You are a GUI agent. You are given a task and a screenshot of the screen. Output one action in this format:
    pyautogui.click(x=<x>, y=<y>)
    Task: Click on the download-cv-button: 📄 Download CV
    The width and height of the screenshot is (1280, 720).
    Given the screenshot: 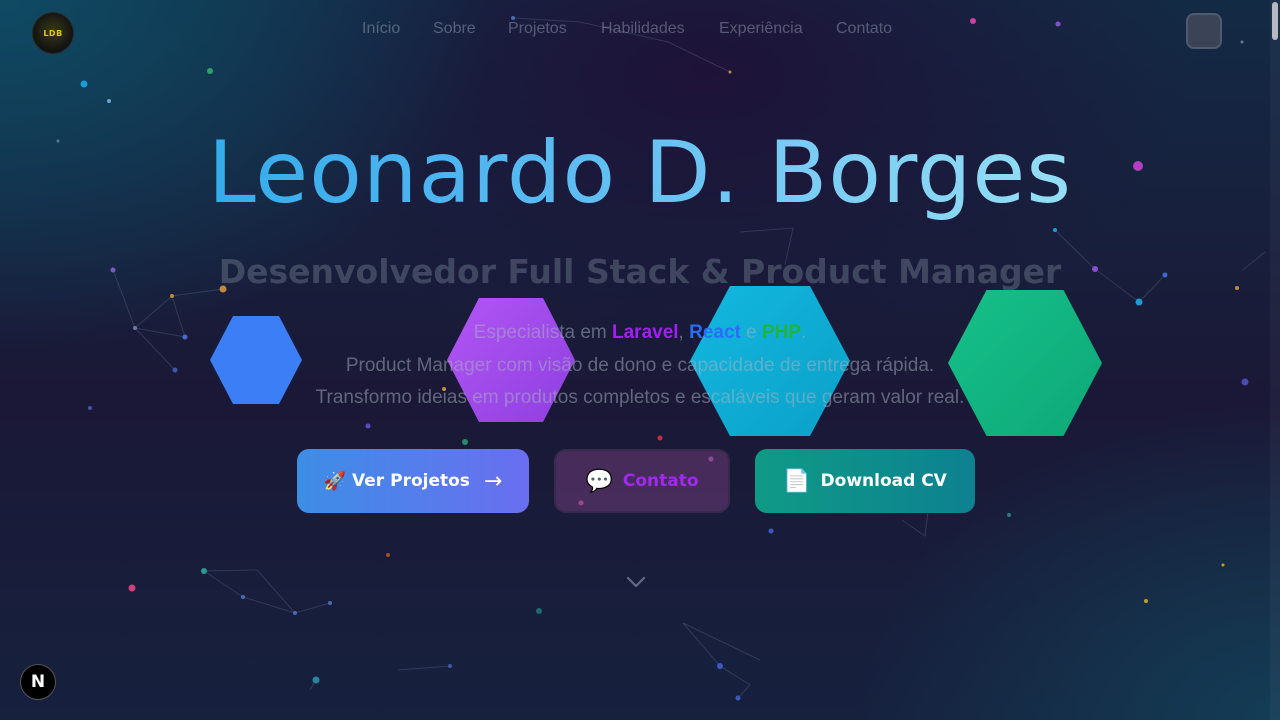 What is the action you would take?
    pyautogui.click(x=865, y=481)
    